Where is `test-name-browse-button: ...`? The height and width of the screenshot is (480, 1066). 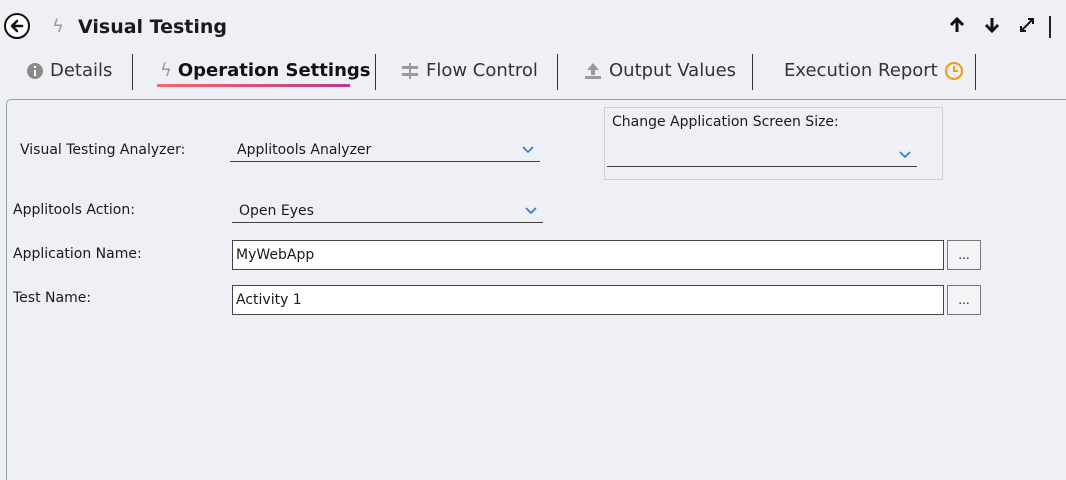 test-name-browse-button: ... is located at coordinates (964, 300).